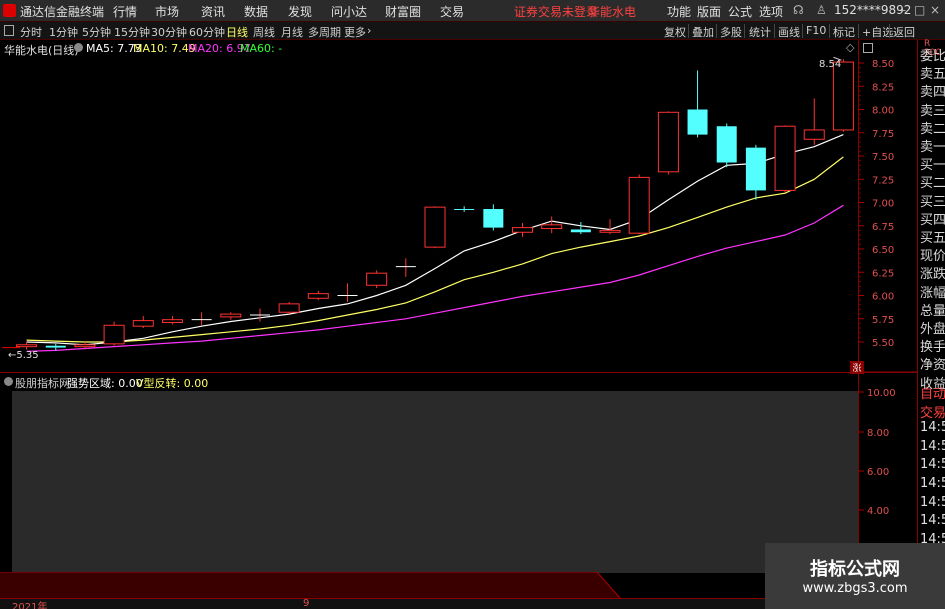 This screenshot has width=945, height=609. I want to click on period-15min: 15分钟, so click(132, 32).